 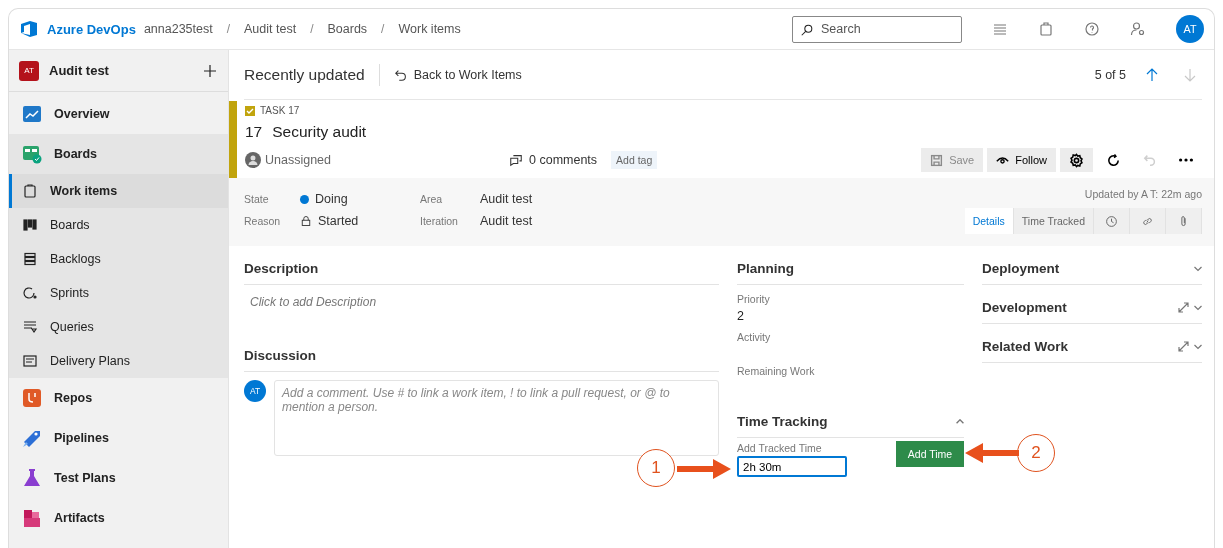 What do you see at coordinates (782, 421) in the screenshot?
I see `section-heading: Time Tracking` at bounding box center [782, 421].